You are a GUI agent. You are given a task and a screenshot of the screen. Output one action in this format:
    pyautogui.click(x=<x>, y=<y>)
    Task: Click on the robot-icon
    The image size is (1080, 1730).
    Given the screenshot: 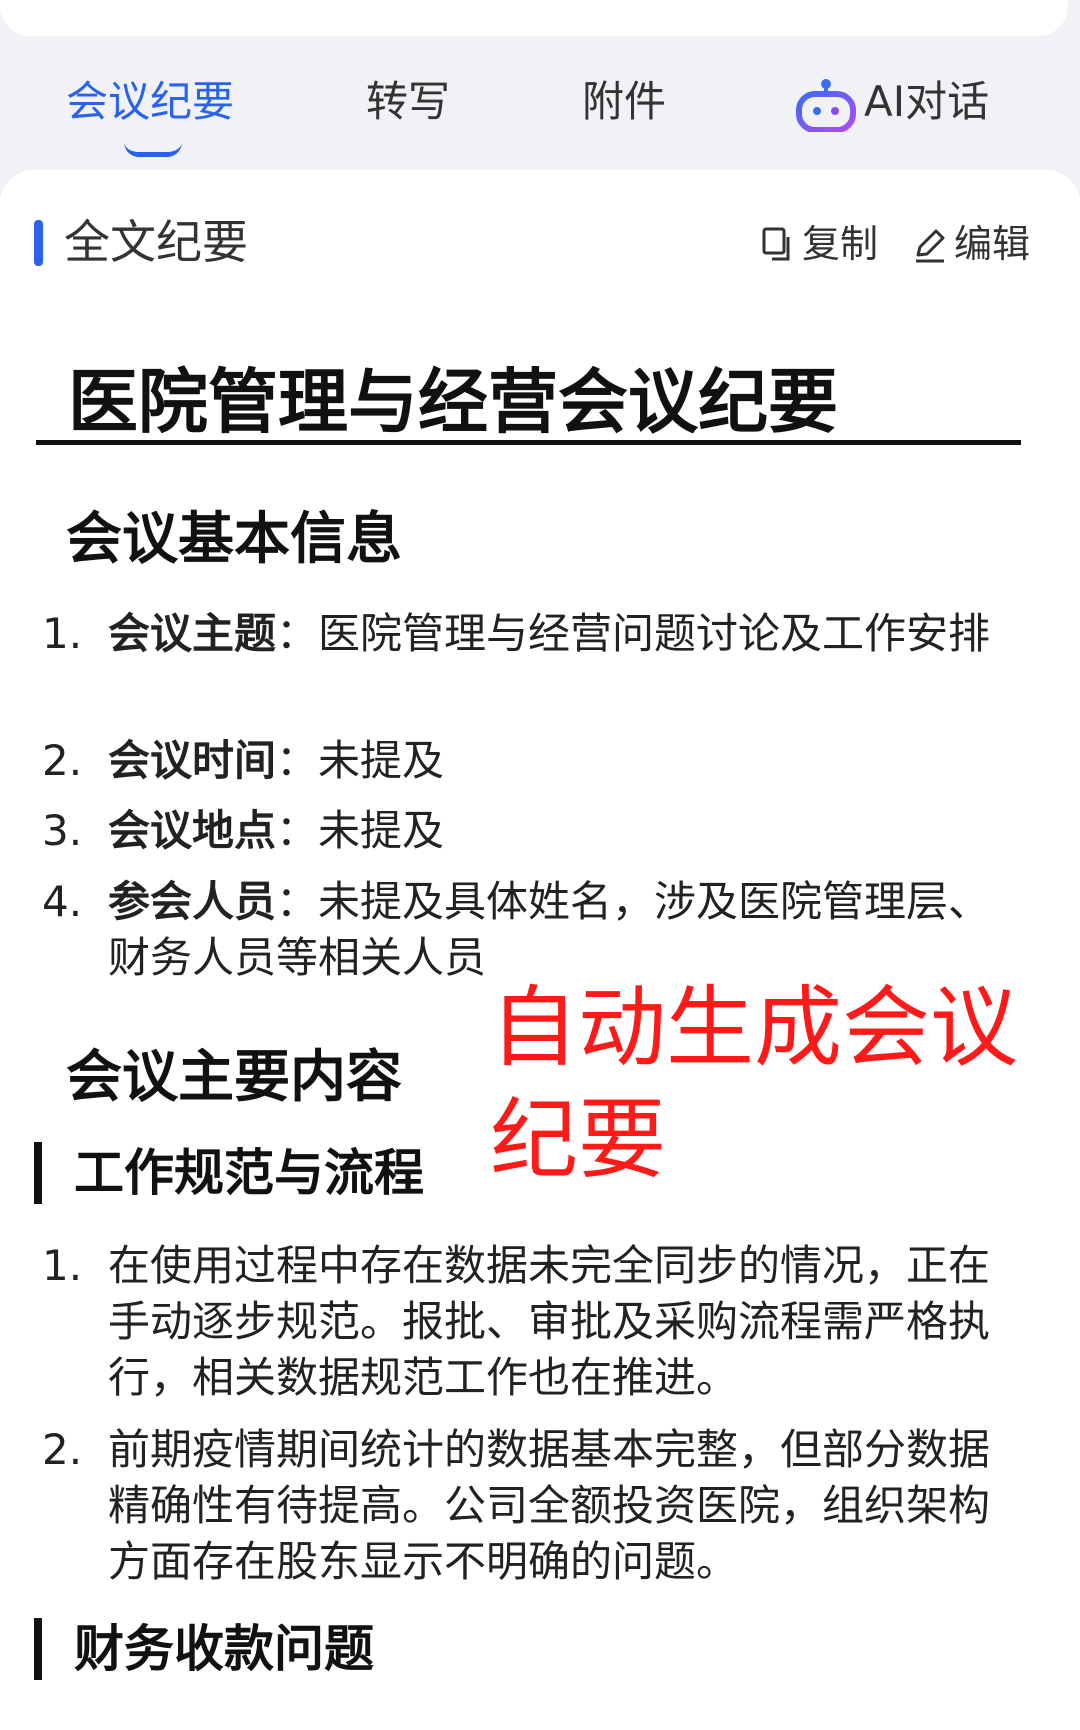 What is the action you would take?
    pyautogui.click(x=826, y=105)
    